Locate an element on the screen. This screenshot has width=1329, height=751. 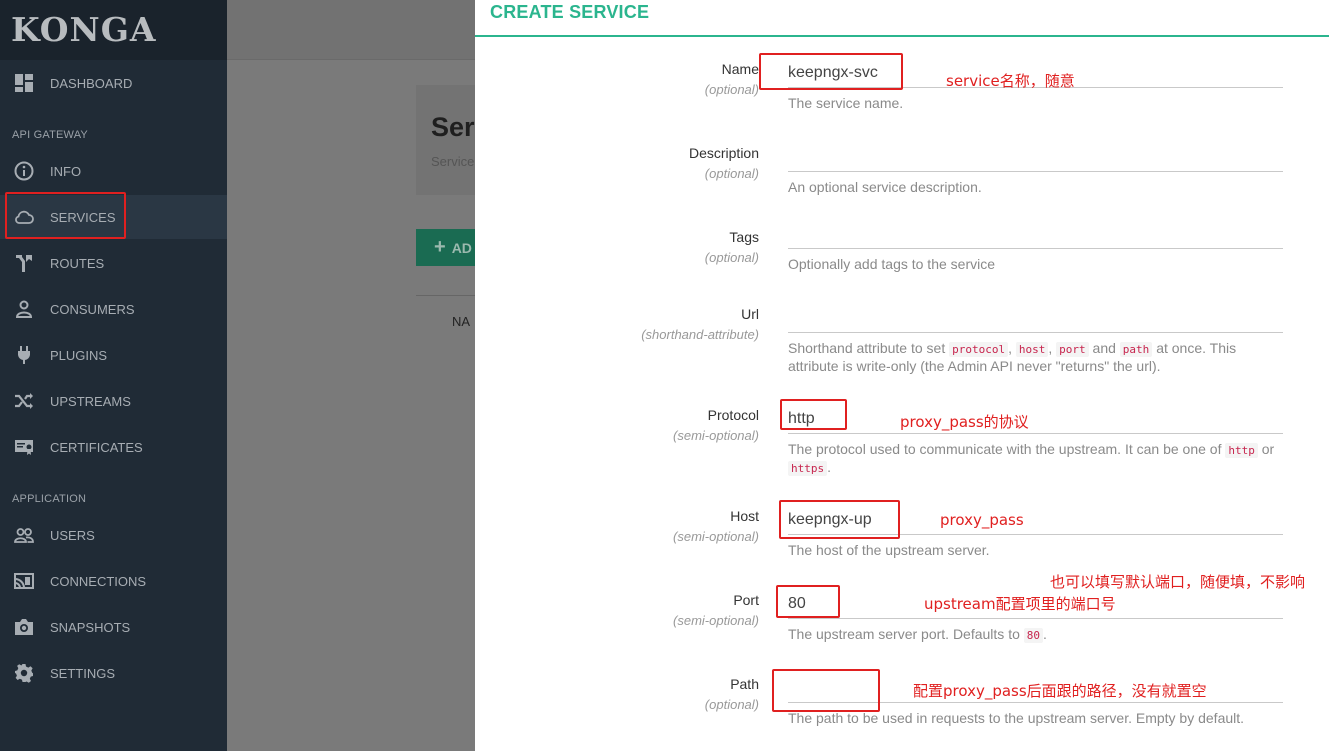
tags-input is located at coordinates (1035, 234).